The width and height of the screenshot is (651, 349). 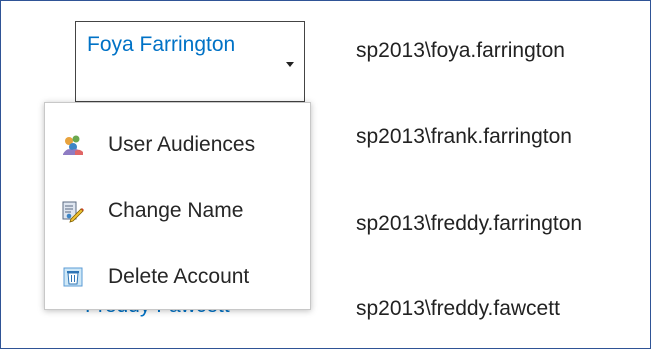 What do you see at coordinates (190, 61) in the screenshot?
I see `user-name-dropdown: Foya Farrington` at bounding box center [190, 61].